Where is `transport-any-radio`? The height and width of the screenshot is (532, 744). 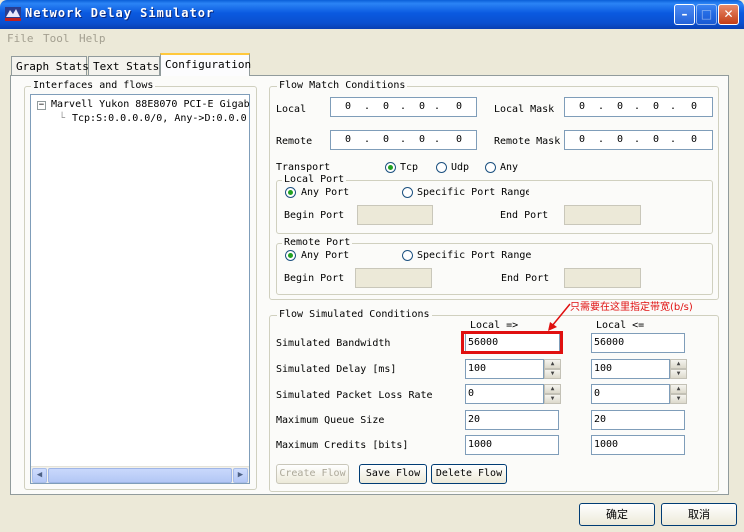
transport-any-radio is located at coordinates (490, 167).